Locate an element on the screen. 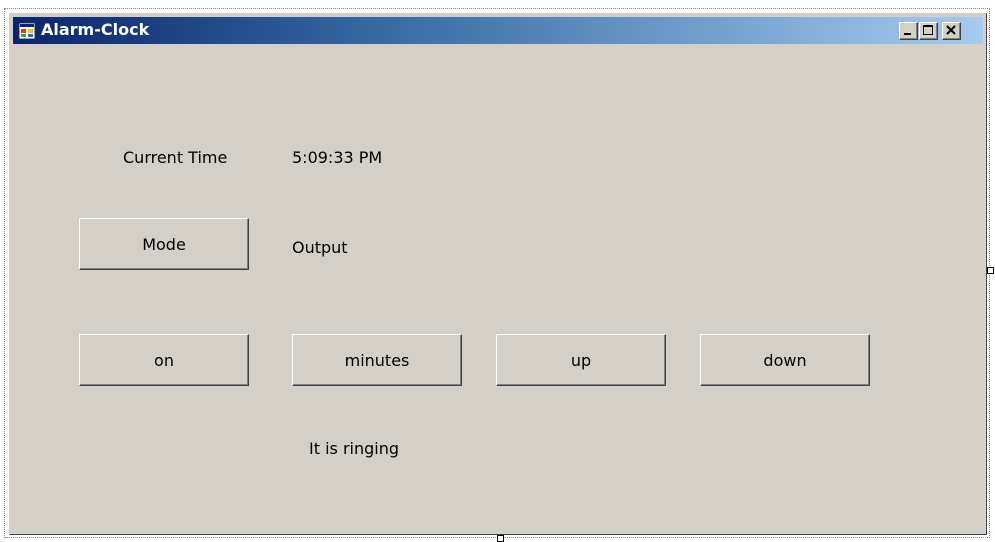  windows-form-icon is located at coordinates (27, 31).